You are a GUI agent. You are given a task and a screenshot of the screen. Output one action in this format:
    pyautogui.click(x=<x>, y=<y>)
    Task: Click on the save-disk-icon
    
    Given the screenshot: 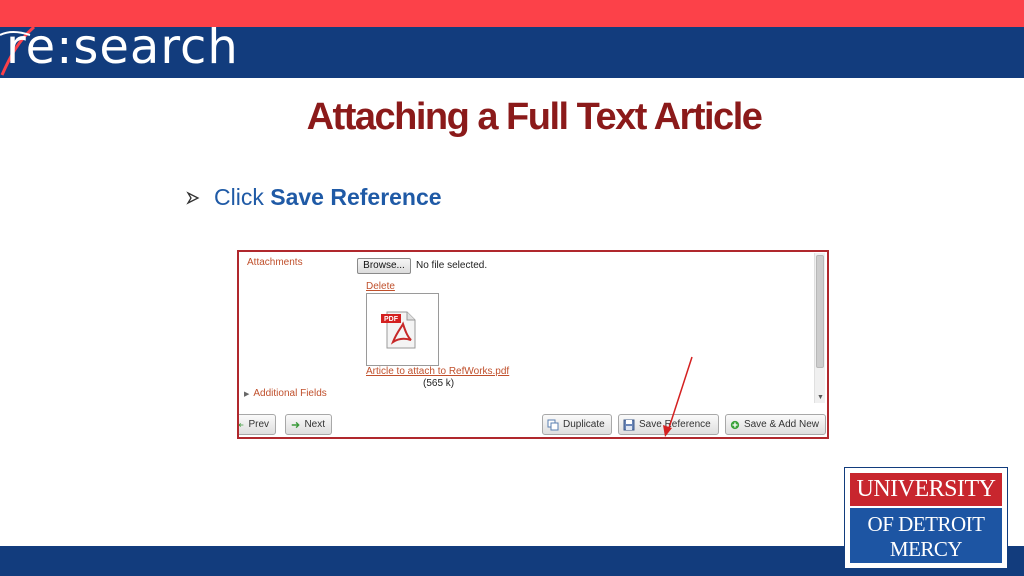 What is the action you would take?
    pyautogui.click(x=629, y=424)
    